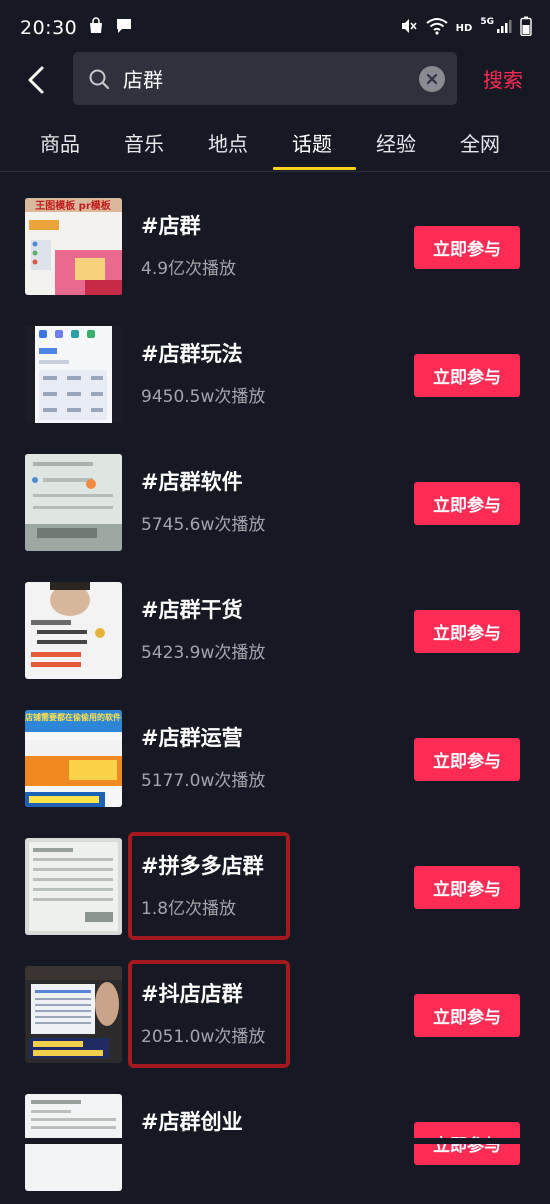 The height and width of the screenshot is (1204, 550). I want to click on topic-play-count: 4.9亿次播放, so click(189, 269).